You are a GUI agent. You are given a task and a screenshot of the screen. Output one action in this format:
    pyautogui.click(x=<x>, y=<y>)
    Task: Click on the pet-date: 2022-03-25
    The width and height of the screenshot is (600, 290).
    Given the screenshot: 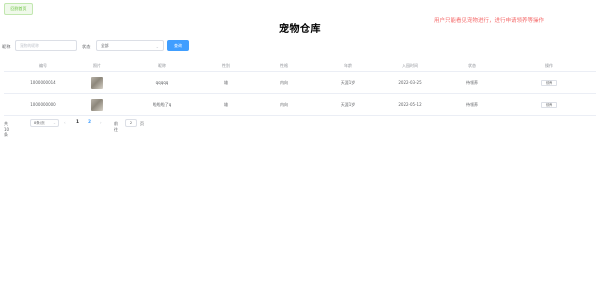 What is the action you would take?
    pyautogui.click(x=410, y=82)
    